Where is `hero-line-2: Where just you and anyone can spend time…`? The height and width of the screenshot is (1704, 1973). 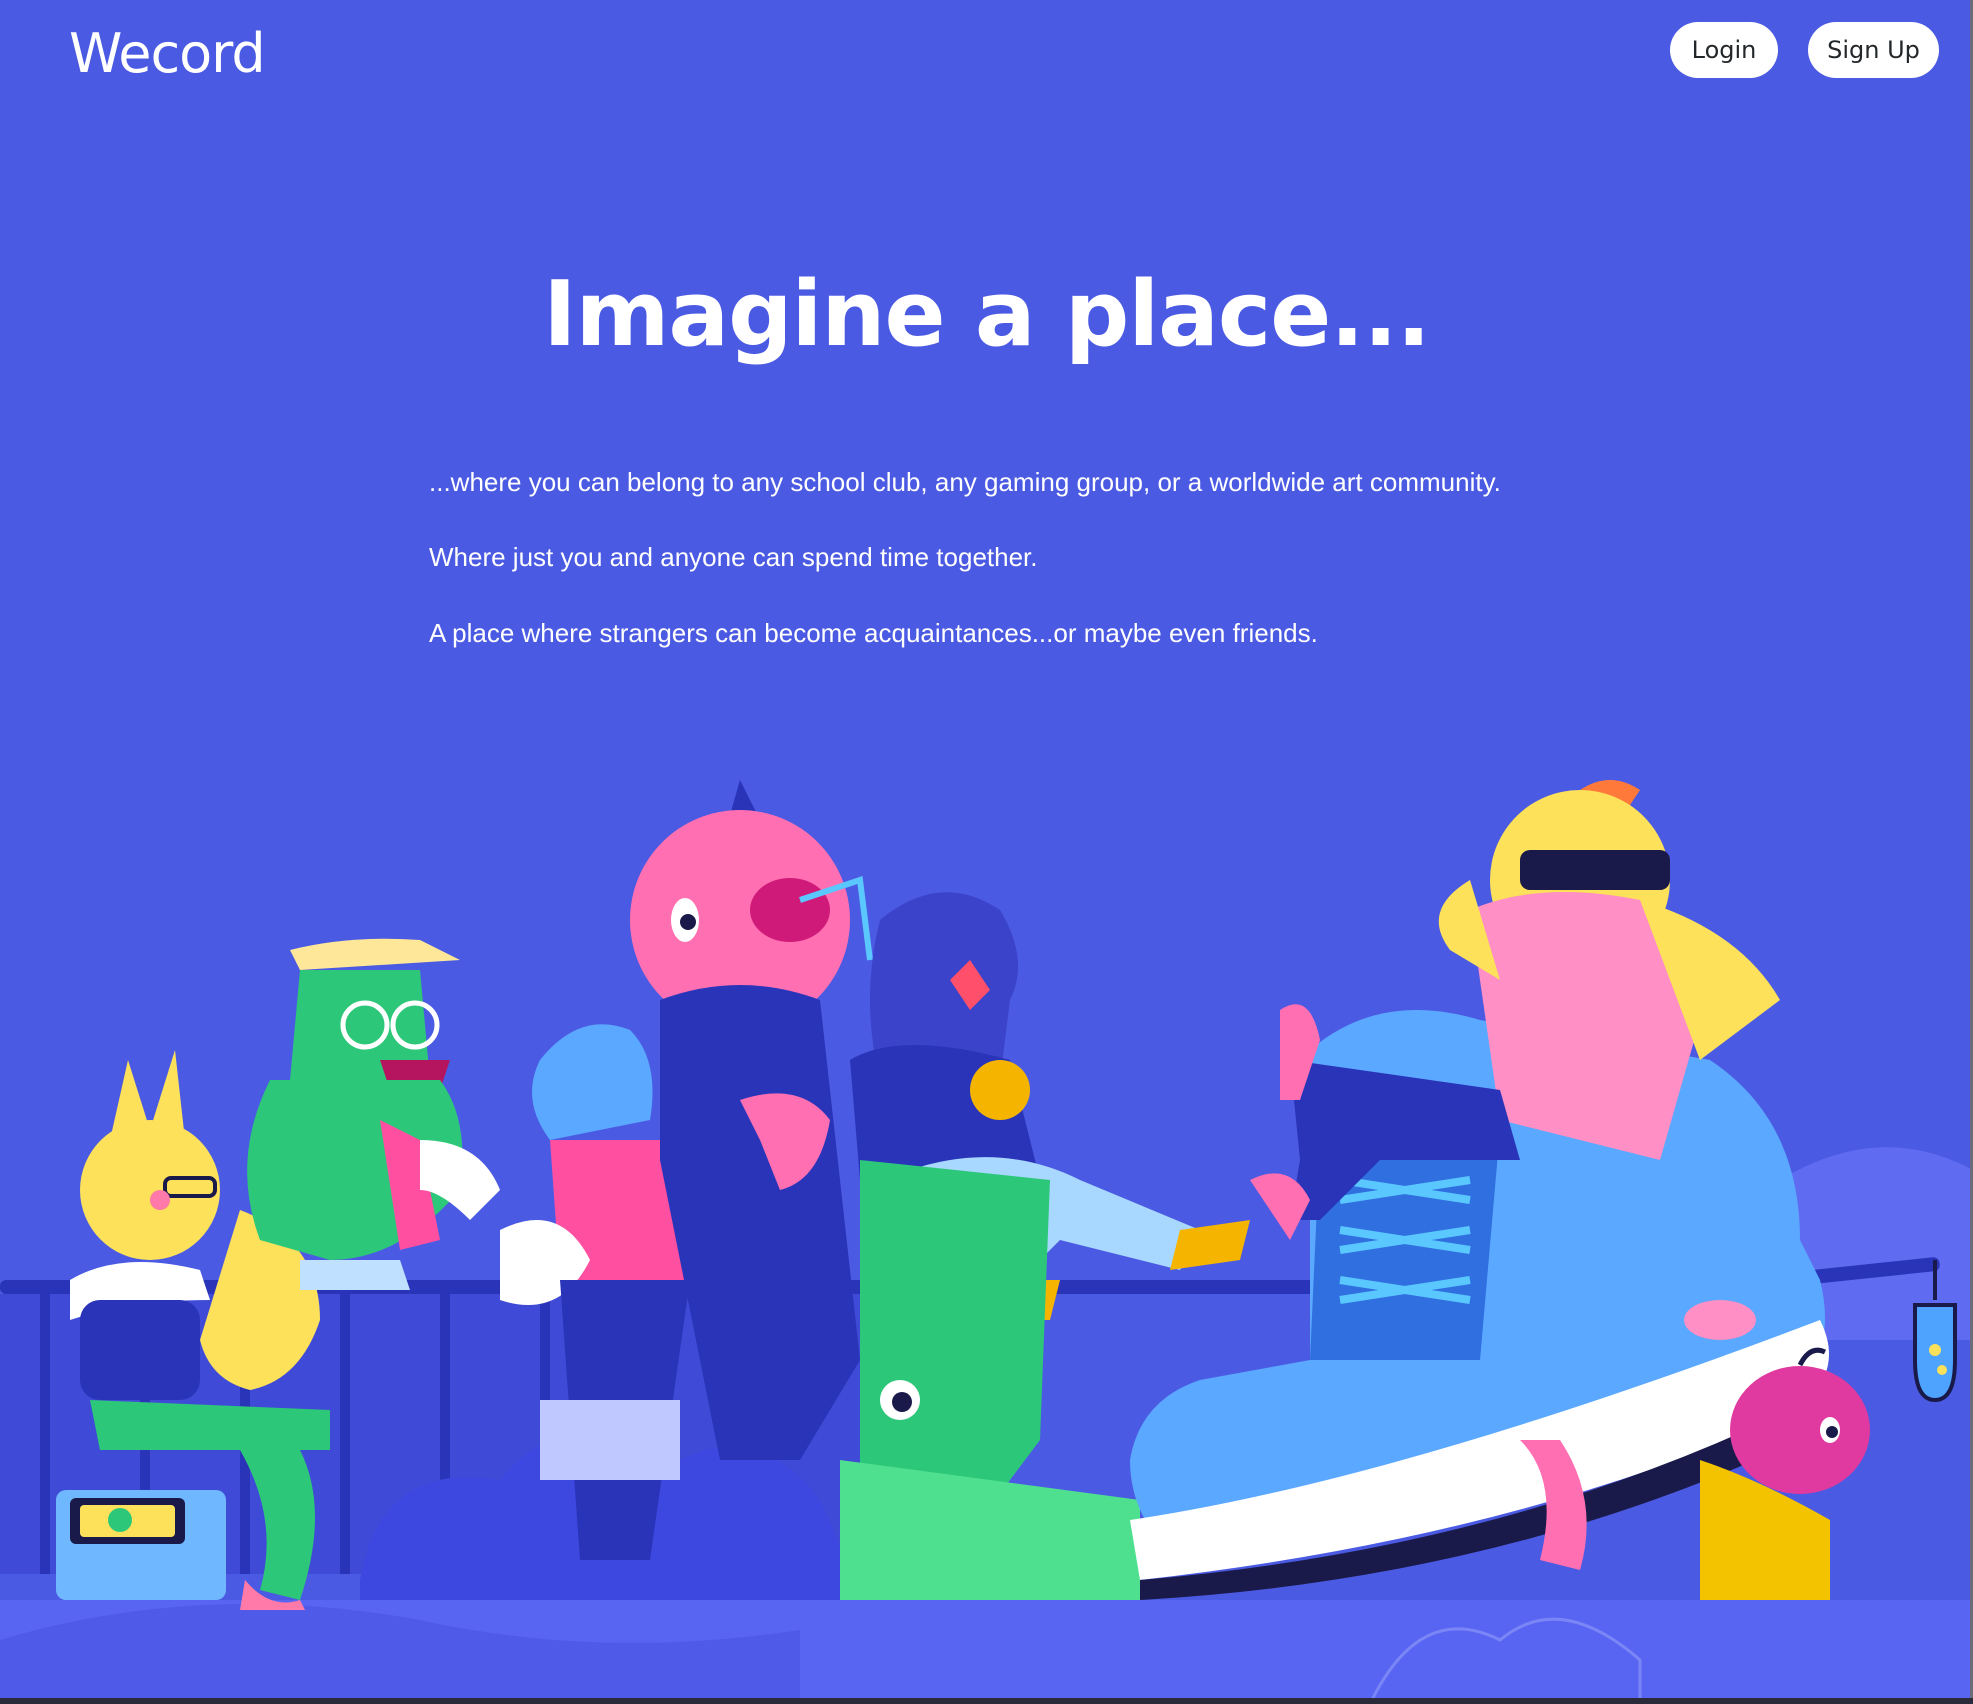
hero-line-2: Where just you and anyone can spend time… is located at coordinates (733, 557).